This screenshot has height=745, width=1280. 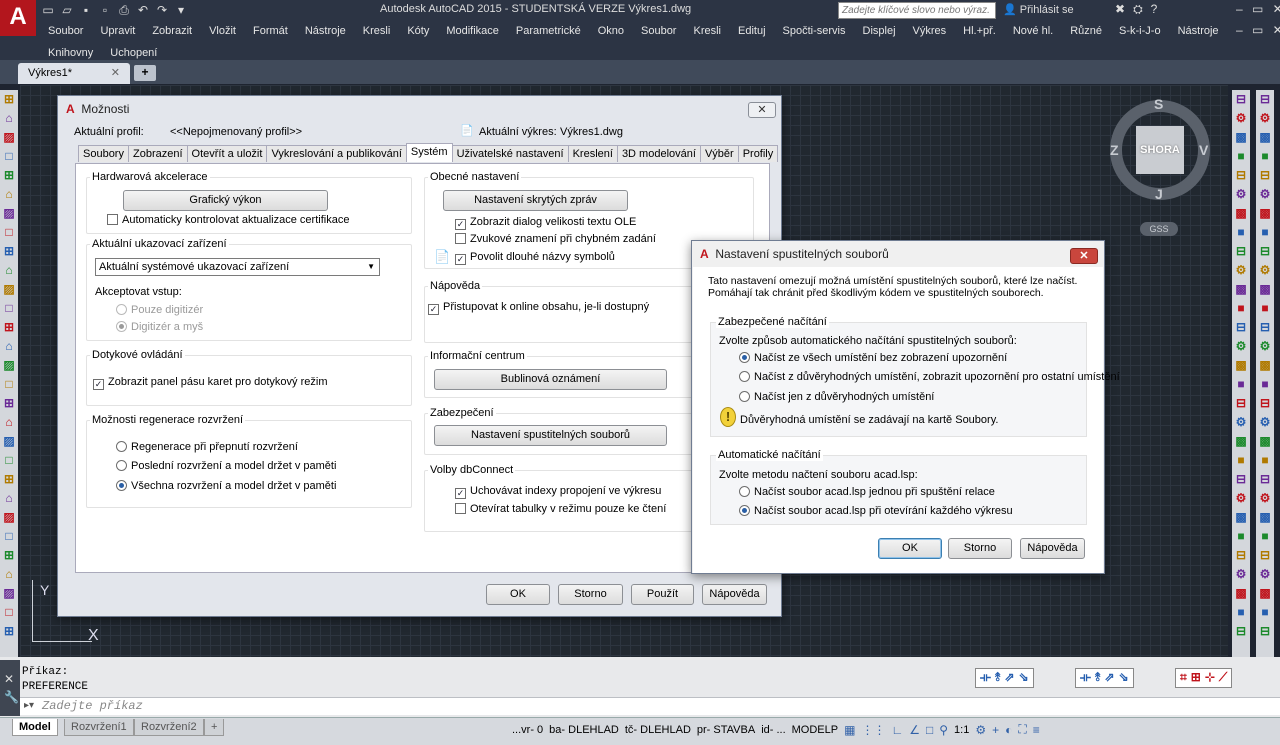 What do you see at coordinates (980, 730) in the screenshot?
I see `gear-icon: ⚙` at bounding box center [980, 730].